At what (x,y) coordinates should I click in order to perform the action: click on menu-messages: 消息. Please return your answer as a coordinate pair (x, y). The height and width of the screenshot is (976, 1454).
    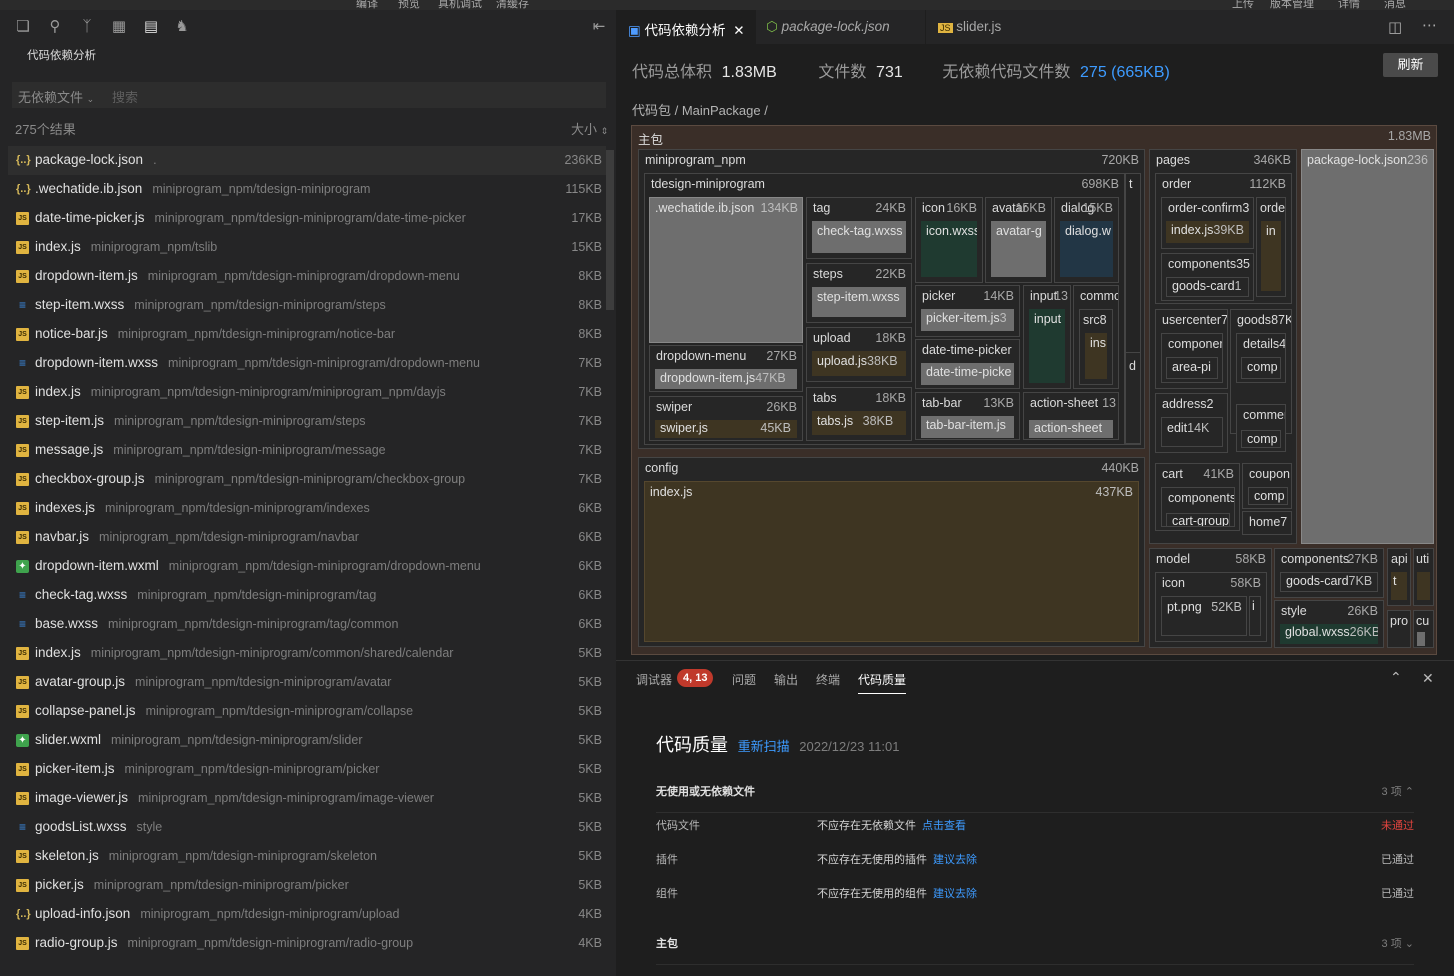
    Looking at the image, I should click on (1395, 5).